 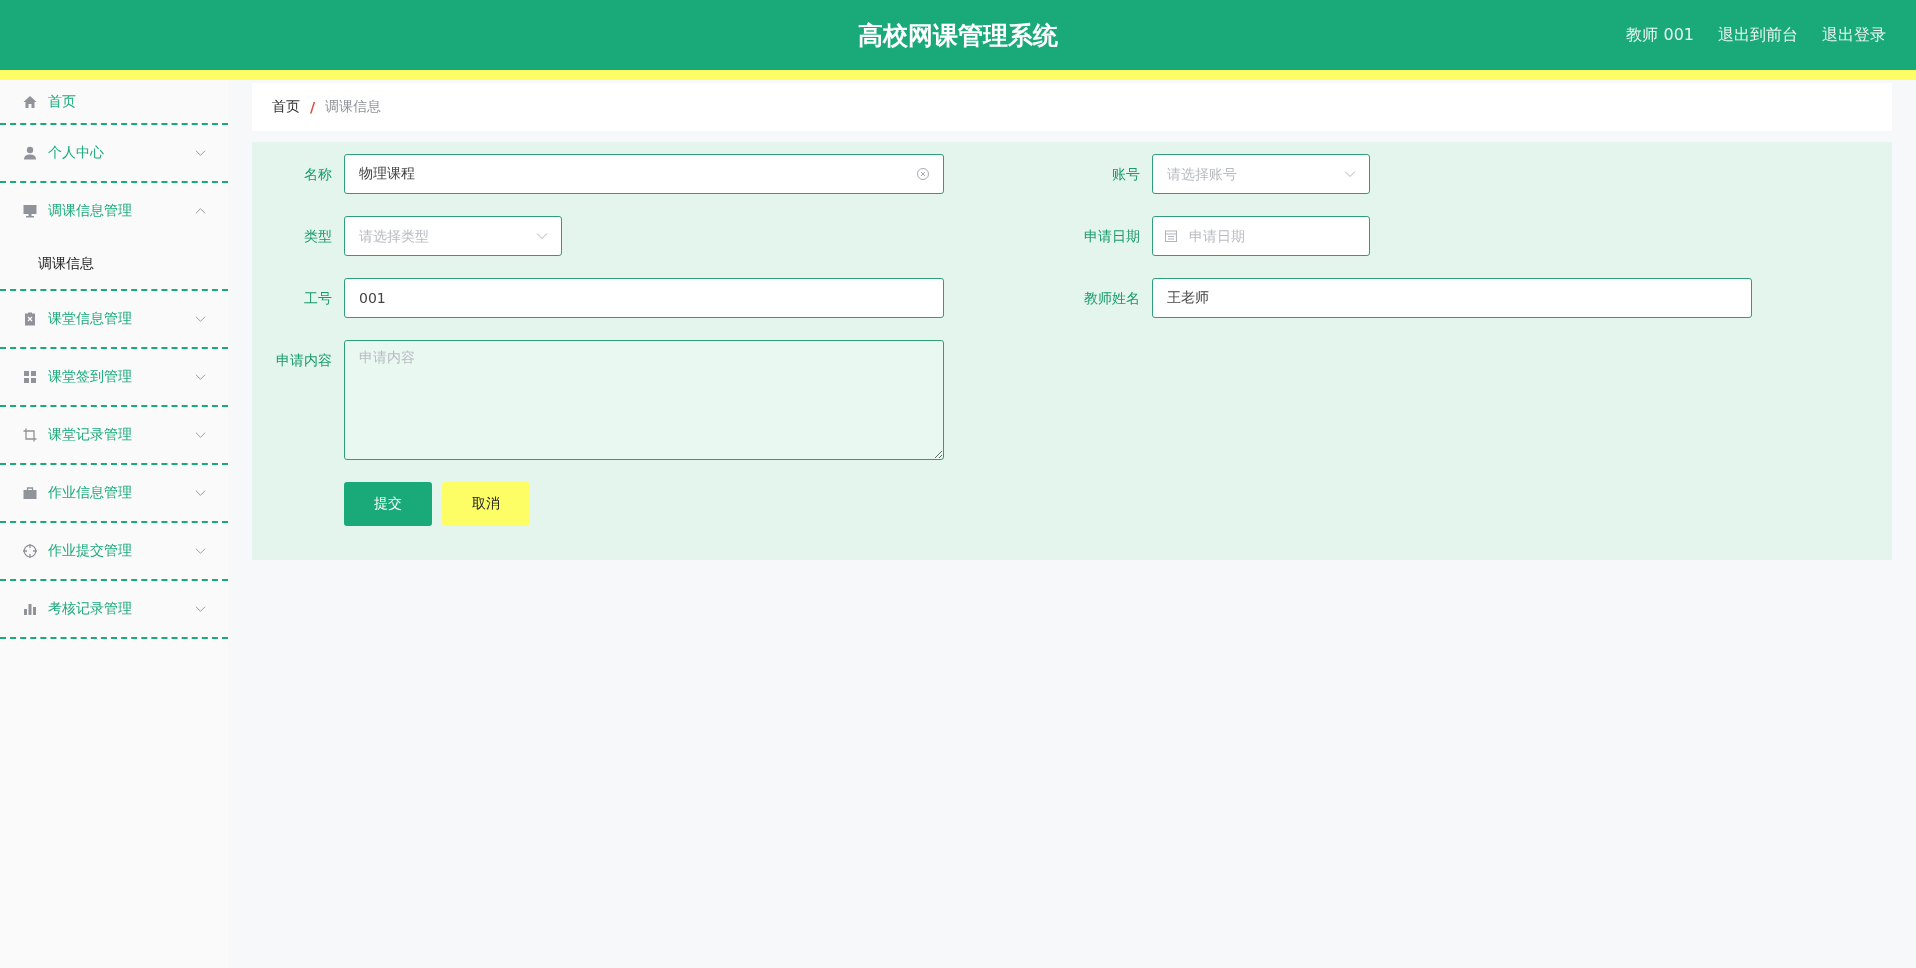 What do you see at coordinates (1261, 236) in the screenshot?
I see `date-field: 申请日期` at bounding box center [1261, 236].